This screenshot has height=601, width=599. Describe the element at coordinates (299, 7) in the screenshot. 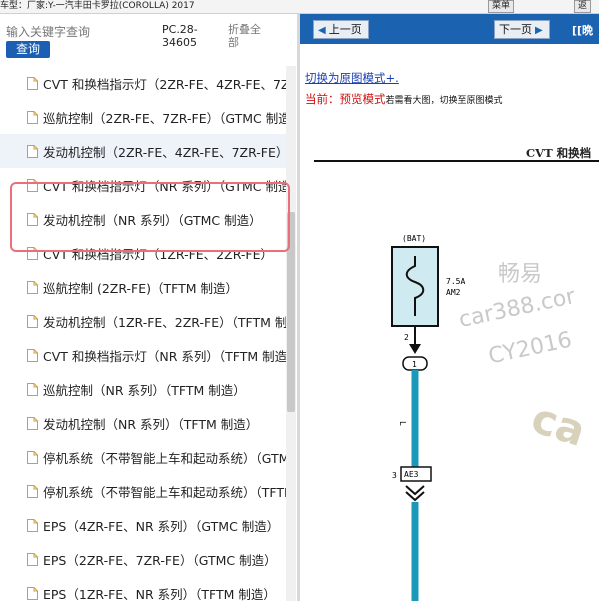

I see `window-title-bar: 车型：厂家:Y-一汽丰田卡罗拉(COROLLA) 2017 菜单 返` at that location.